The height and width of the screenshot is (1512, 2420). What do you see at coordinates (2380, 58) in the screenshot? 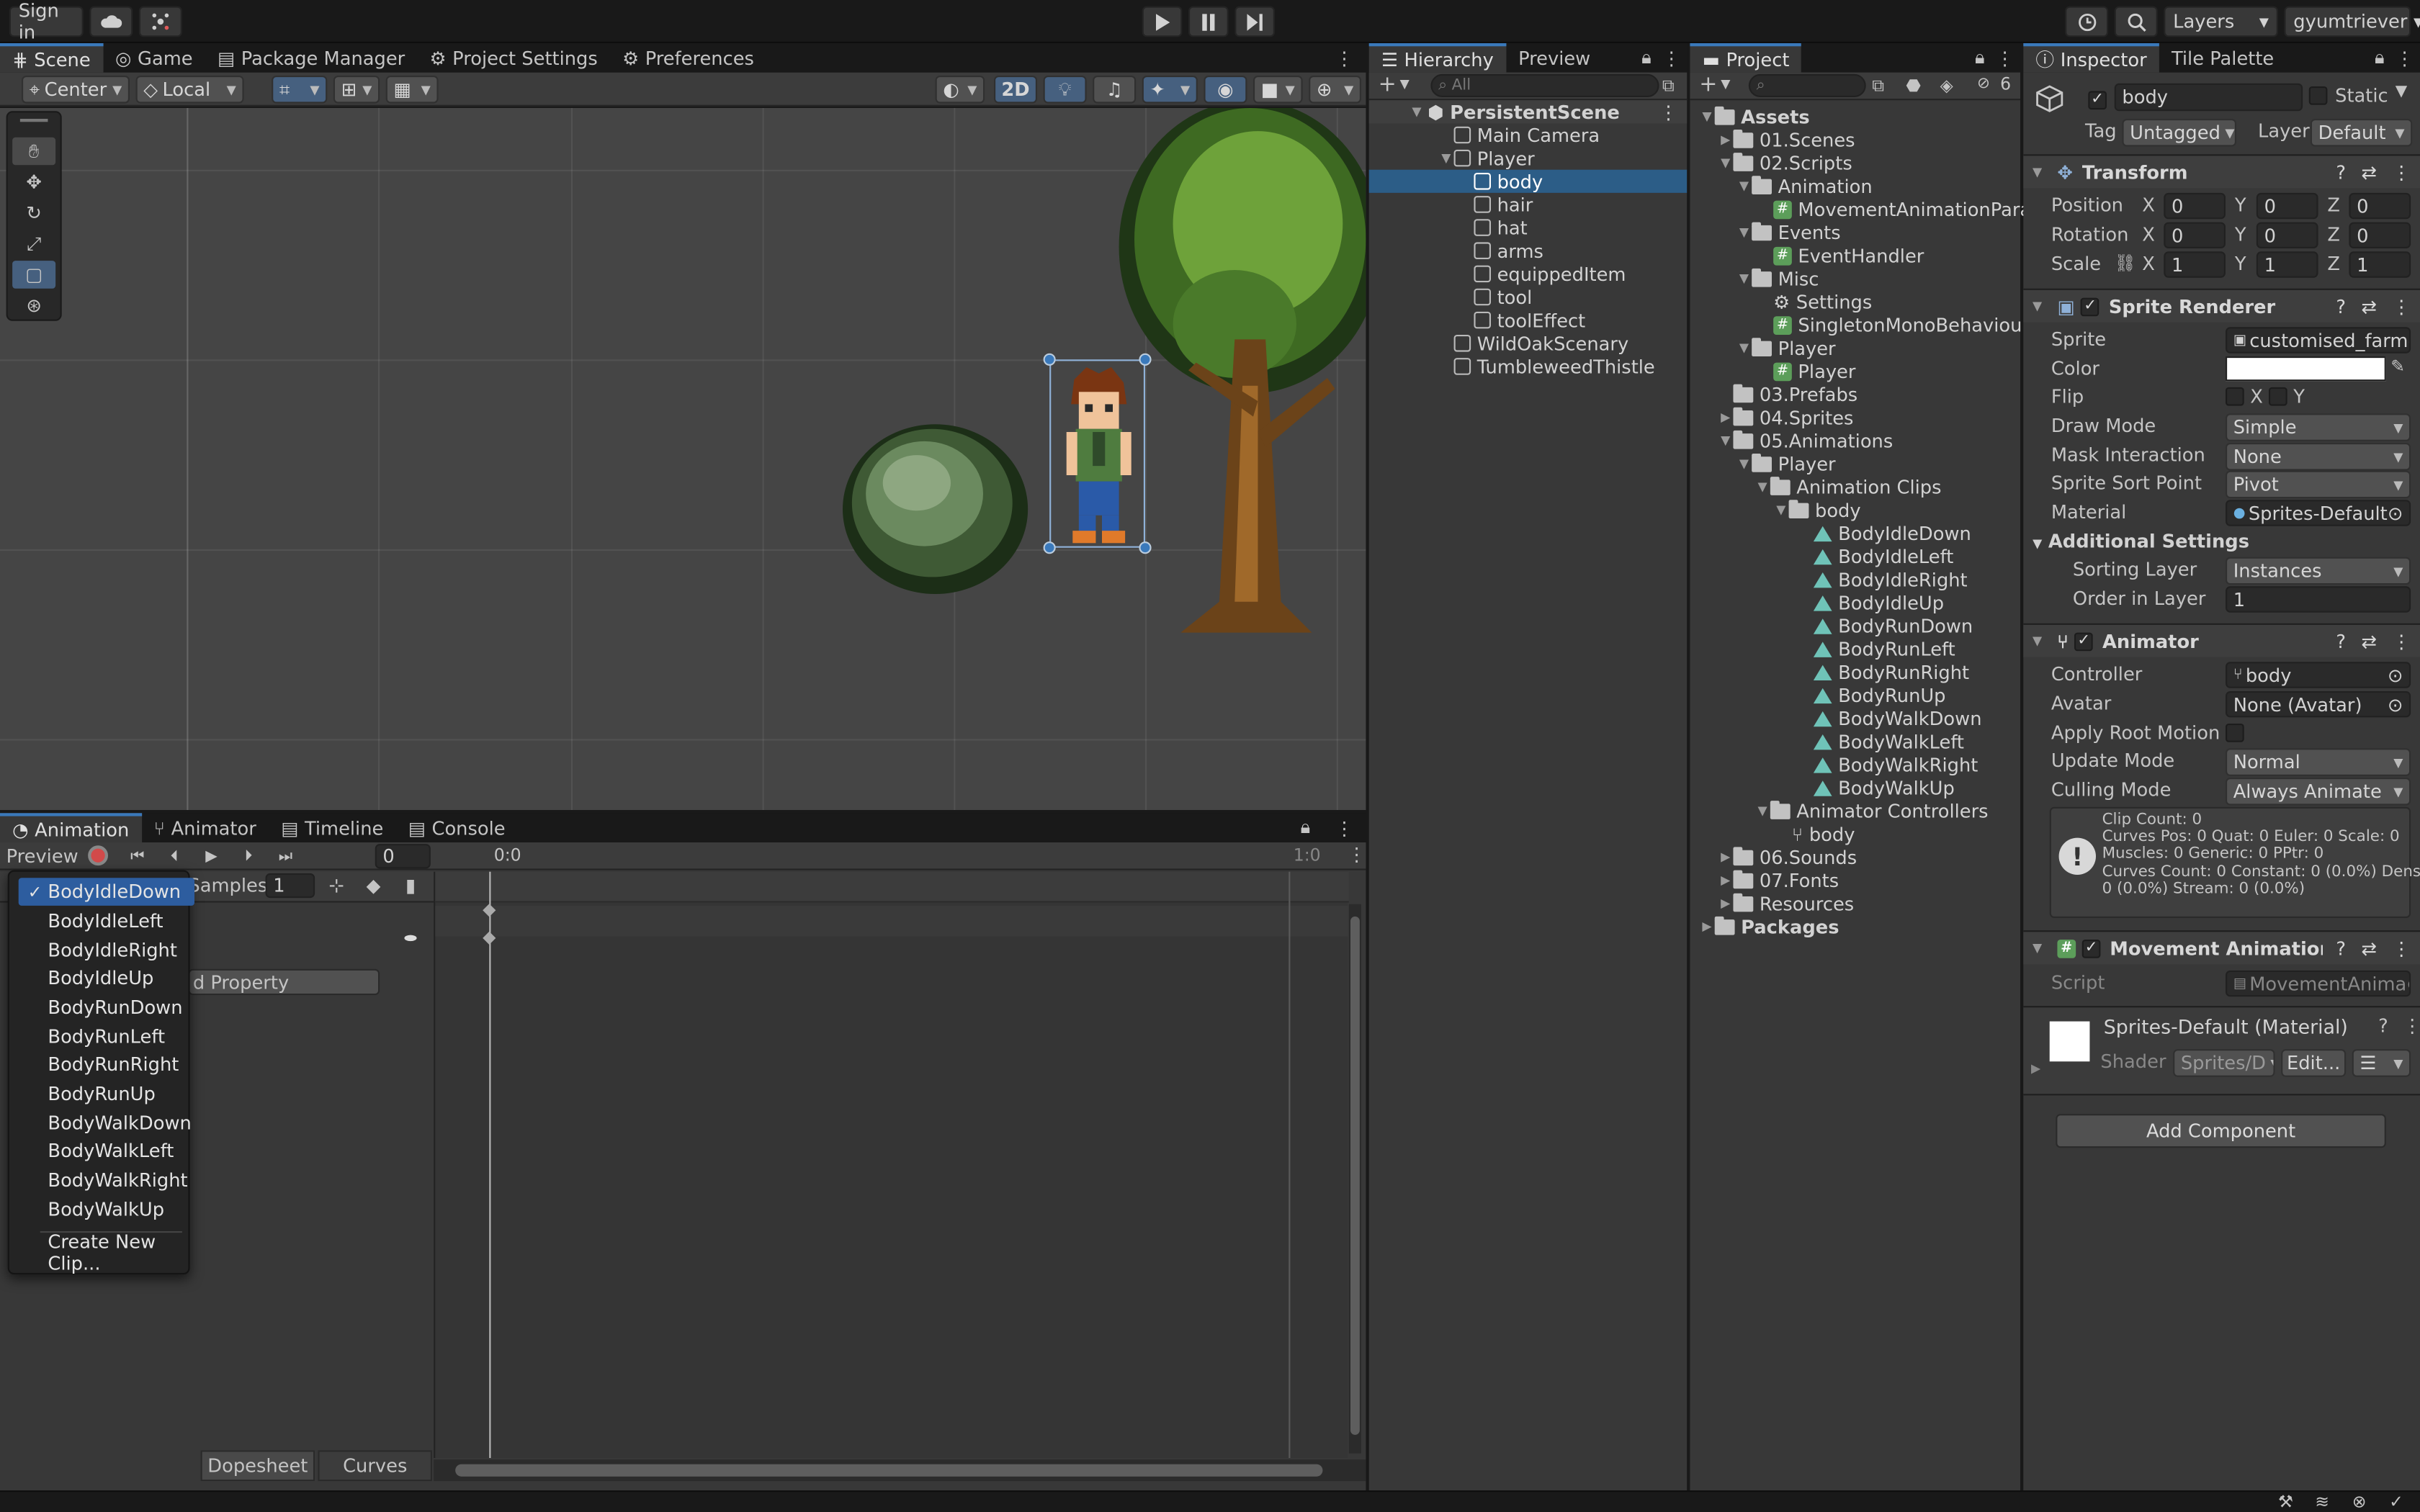
I see `lock-icon: 🔒︎` at bounding box center [2380, 58].